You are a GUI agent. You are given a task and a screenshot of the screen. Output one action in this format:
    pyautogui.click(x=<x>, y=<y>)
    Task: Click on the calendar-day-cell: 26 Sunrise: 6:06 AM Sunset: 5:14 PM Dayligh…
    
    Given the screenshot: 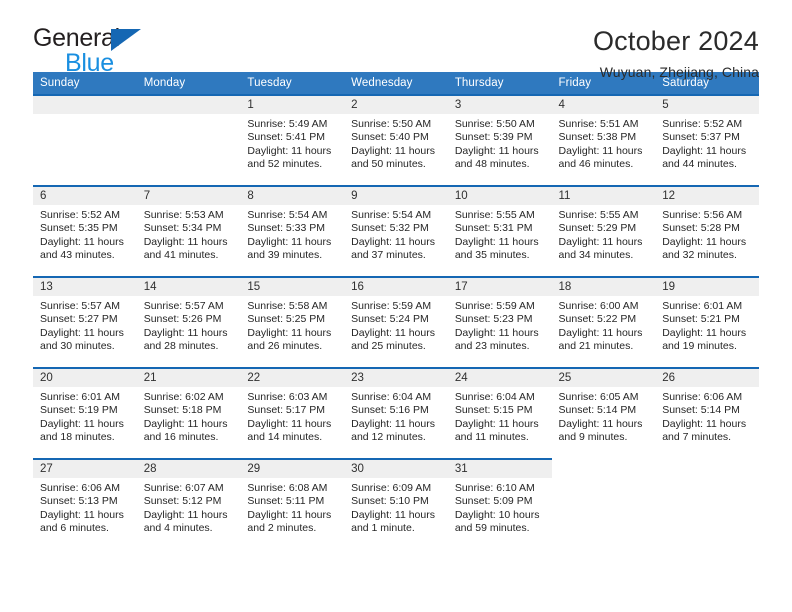 What is the action you would take?
    pyautogui.click(x=707, y=413)
    